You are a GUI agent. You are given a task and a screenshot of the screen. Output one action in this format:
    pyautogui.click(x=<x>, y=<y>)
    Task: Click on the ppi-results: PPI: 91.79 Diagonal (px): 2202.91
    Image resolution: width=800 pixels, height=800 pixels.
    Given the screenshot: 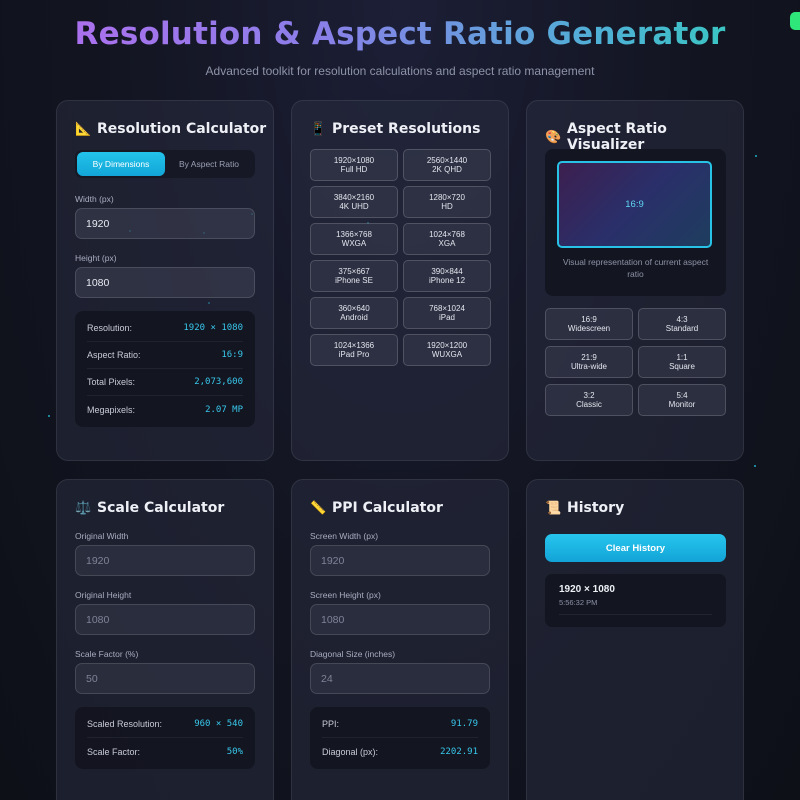 What is the action you would take?
    pyautogui.click(x=400, y=738)
    